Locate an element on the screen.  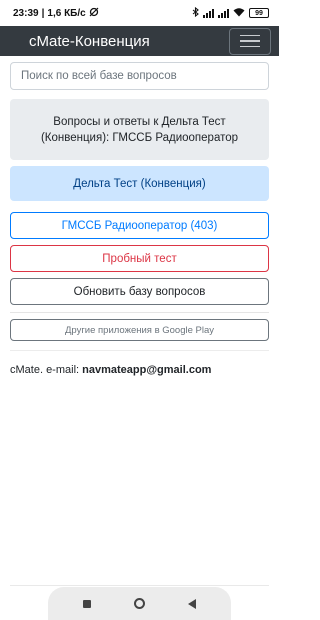
data-saver-icon is located at coordinates (94, 13).